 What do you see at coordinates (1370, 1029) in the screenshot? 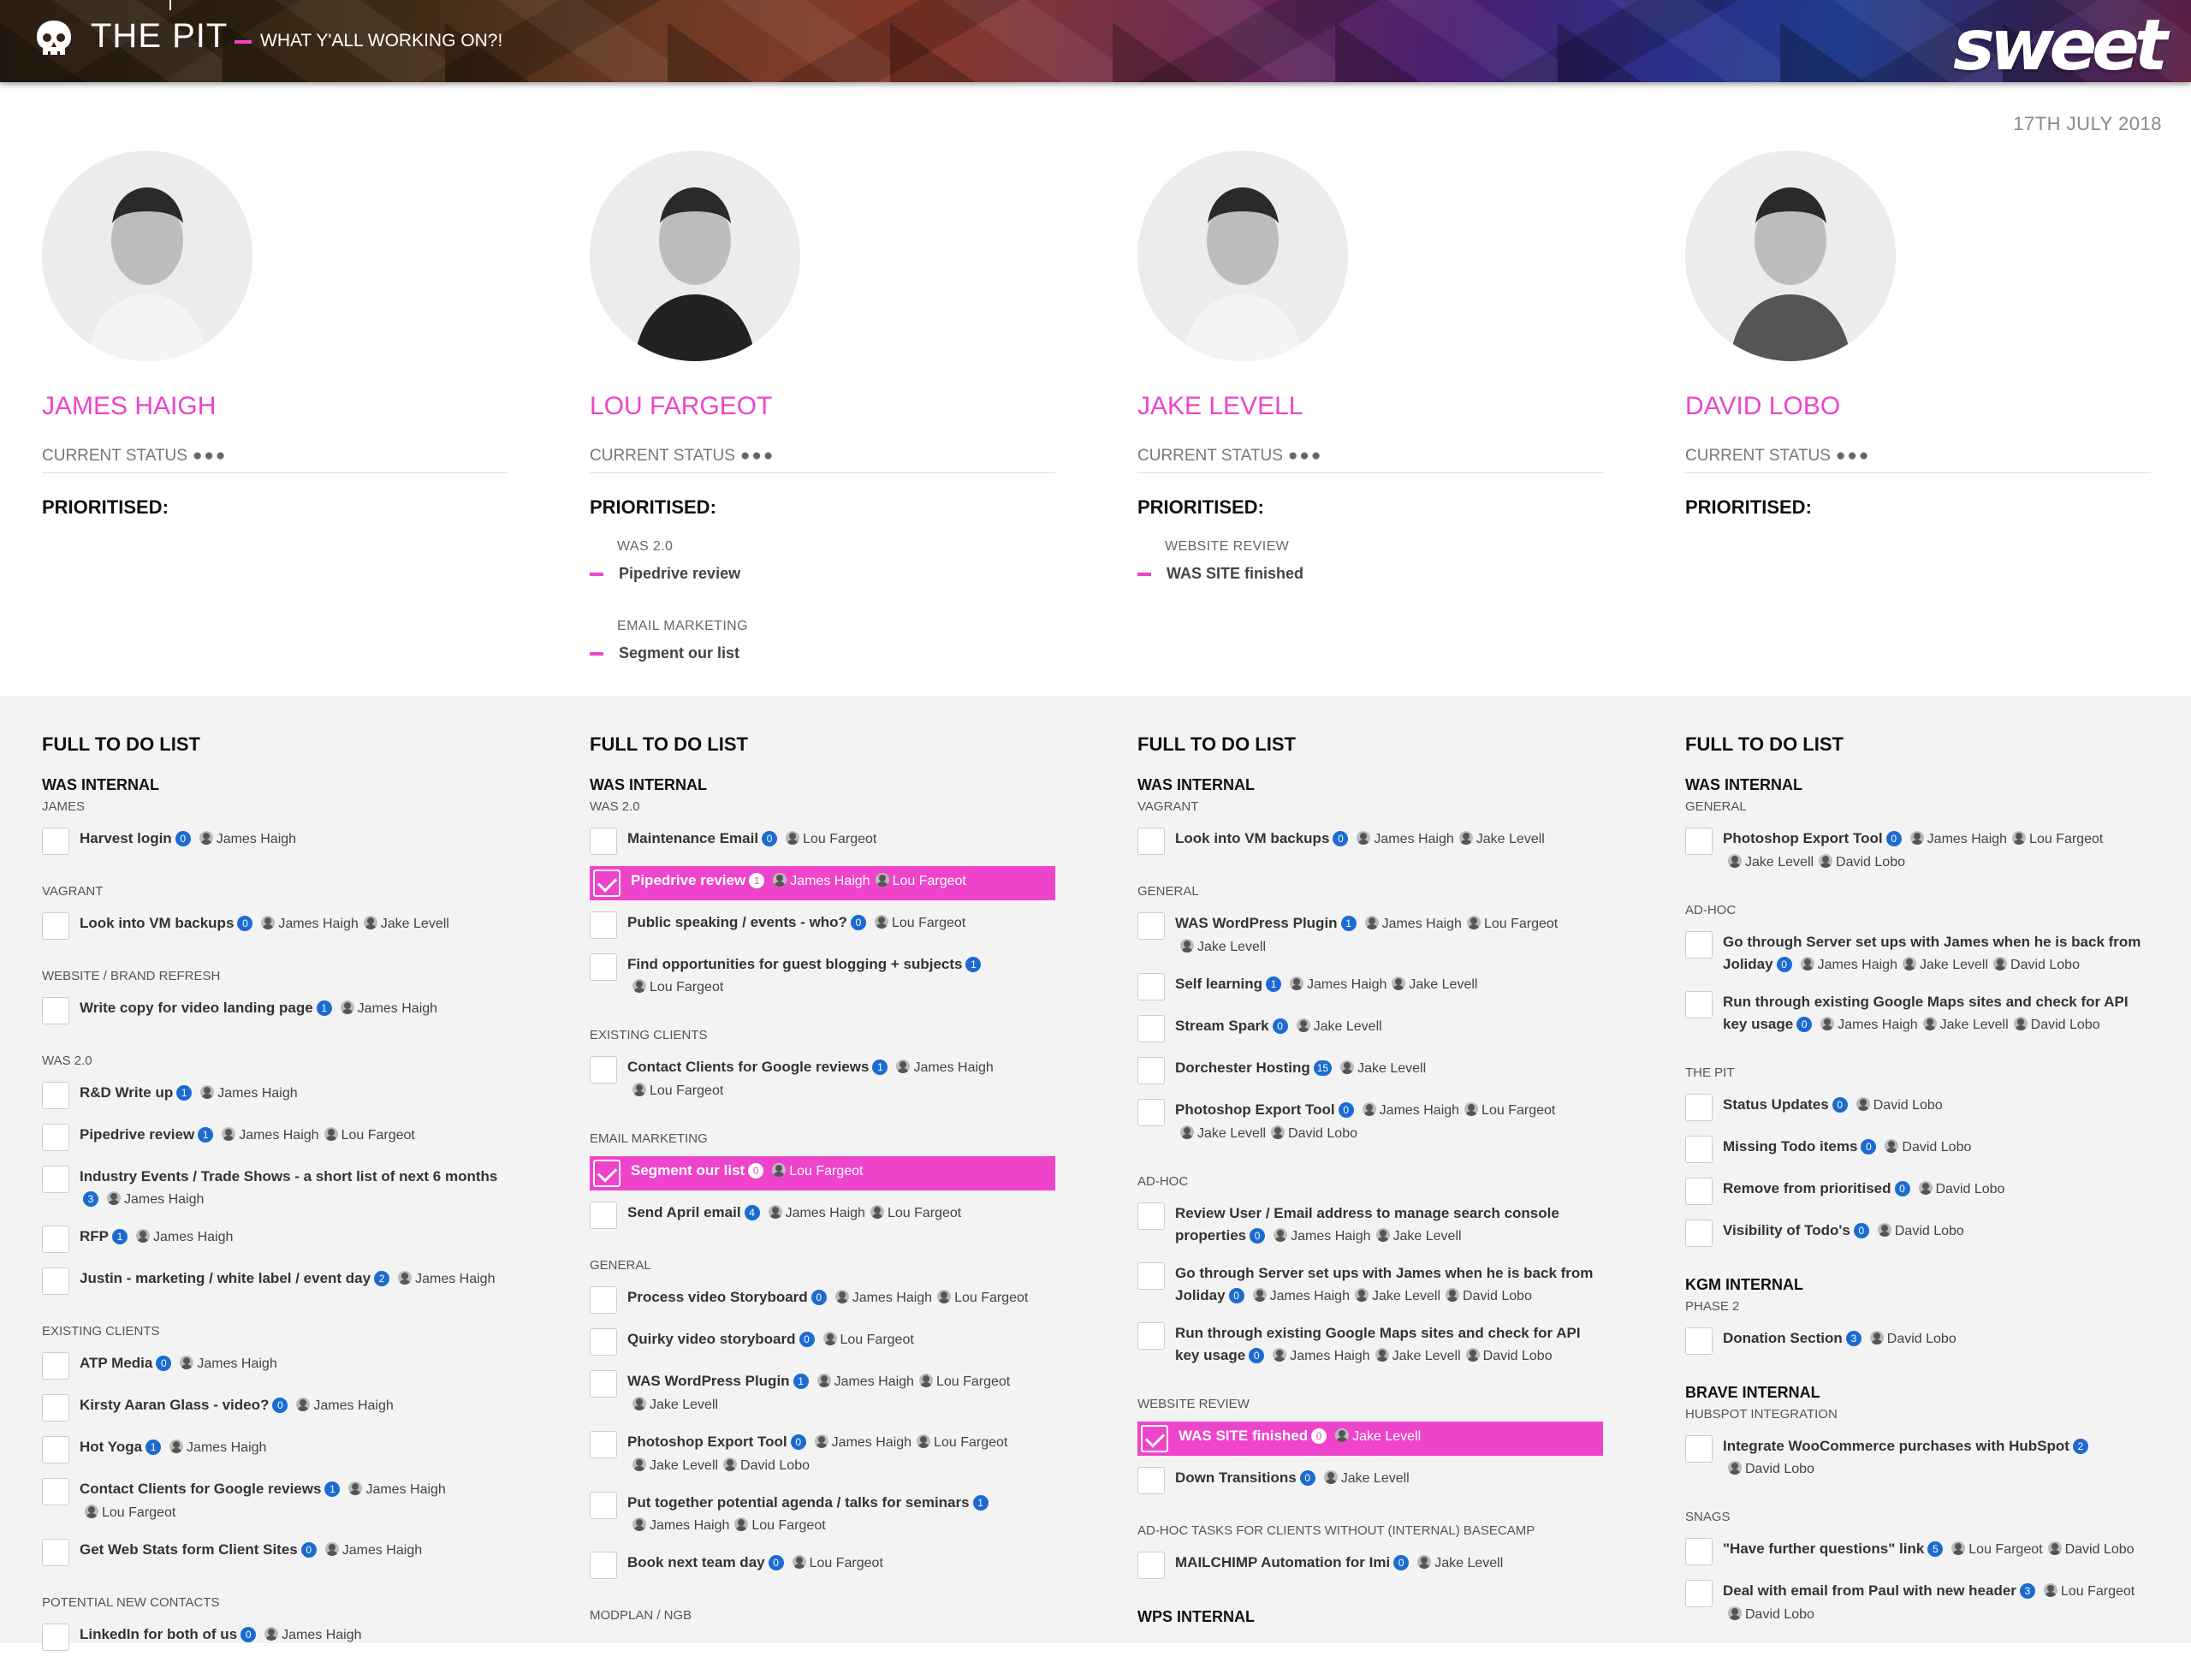
I see `task-item: Stream Spark 0 Jake Levell` at bounding box center [1370, 1029].